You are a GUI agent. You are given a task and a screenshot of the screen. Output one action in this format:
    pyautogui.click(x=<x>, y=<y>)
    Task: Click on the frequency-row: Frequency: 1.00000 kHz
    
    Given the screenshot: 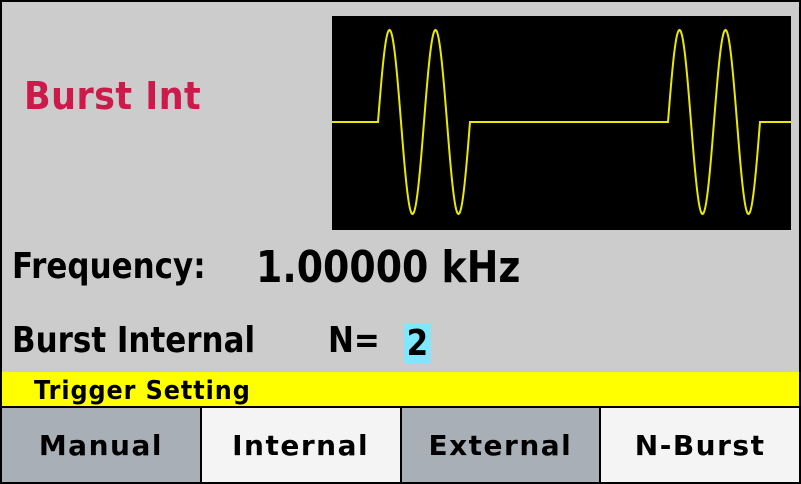 What is the action you would take?
    pyautogui.click(x=266, y=267)
    